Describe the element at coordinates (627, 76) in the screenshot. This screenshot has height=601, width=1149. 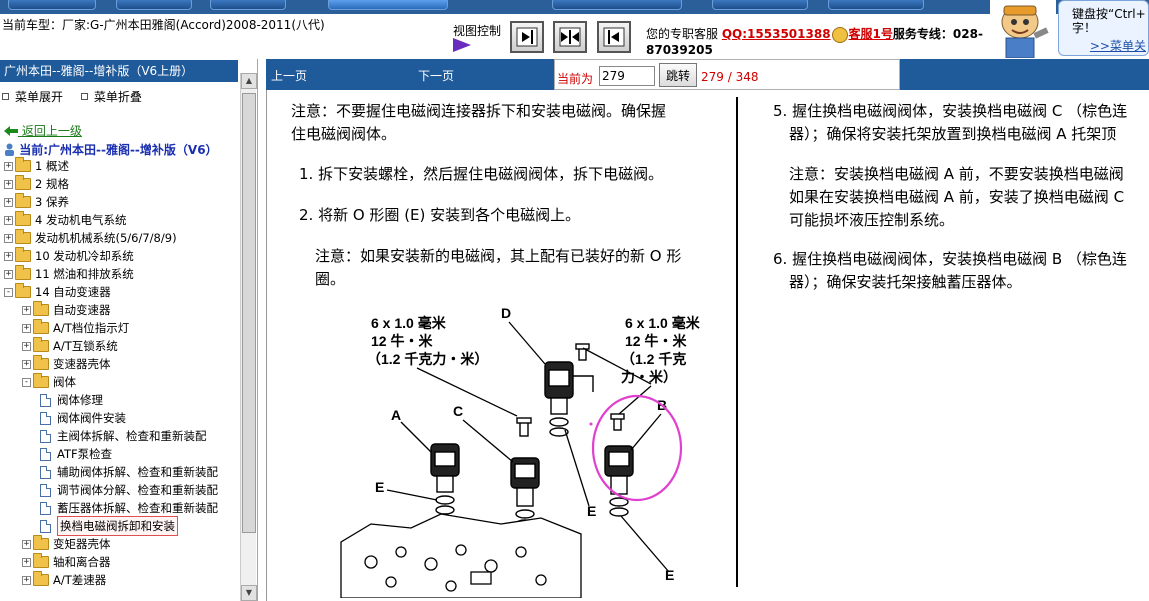
I see `page-number-input` at that location.